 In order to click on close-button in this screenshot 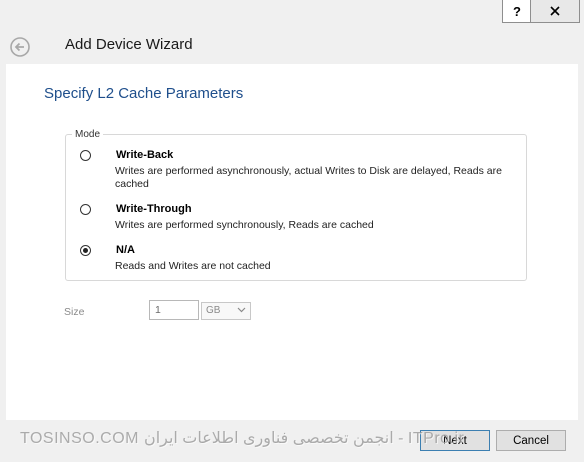, I will do `click(555, 11)`.